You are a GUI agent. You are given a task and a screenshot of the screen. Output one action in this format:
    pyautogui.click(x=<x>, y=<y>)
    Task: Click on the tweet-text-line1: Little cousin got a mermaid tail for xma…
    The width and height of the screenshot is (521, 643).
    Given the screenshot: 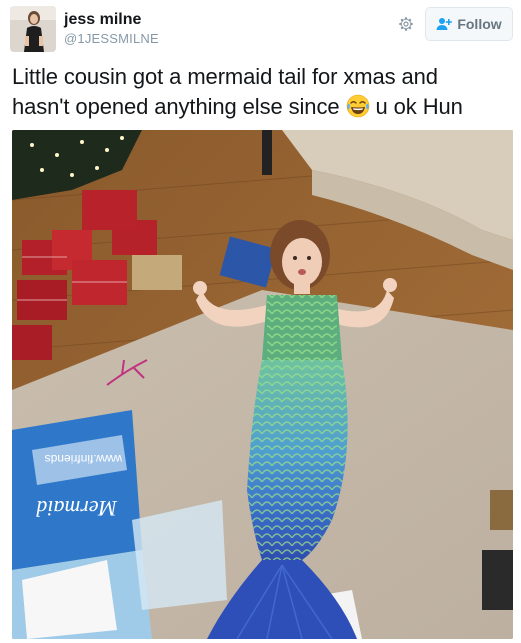 What is the action you would take?
    pyautogui.click(x=225, y=76)
    